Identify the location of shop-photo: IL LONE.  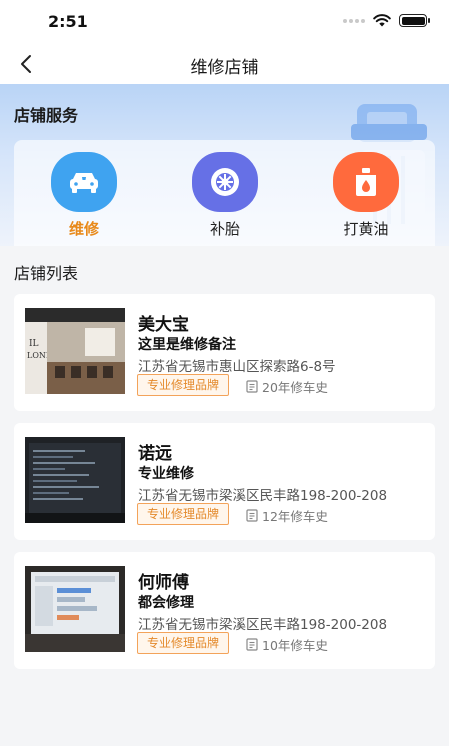
(75, 351).